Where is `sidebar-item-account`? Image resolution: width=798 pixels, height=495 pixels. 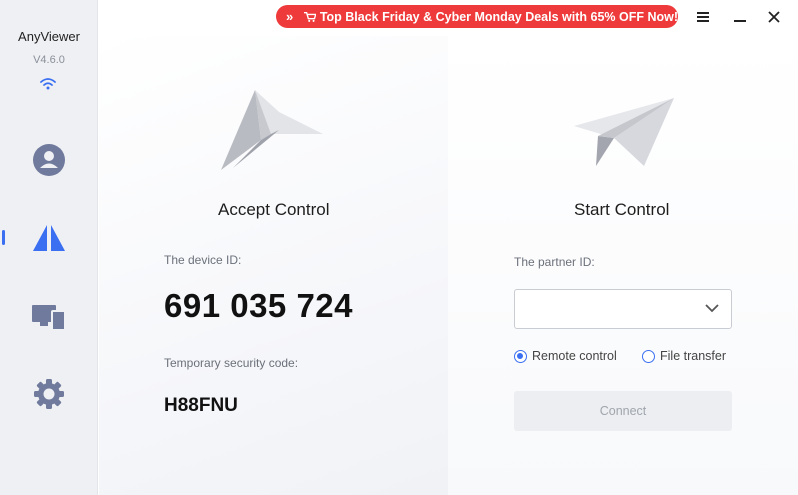 sidebar-item-account is located at coordinates (49, 160).